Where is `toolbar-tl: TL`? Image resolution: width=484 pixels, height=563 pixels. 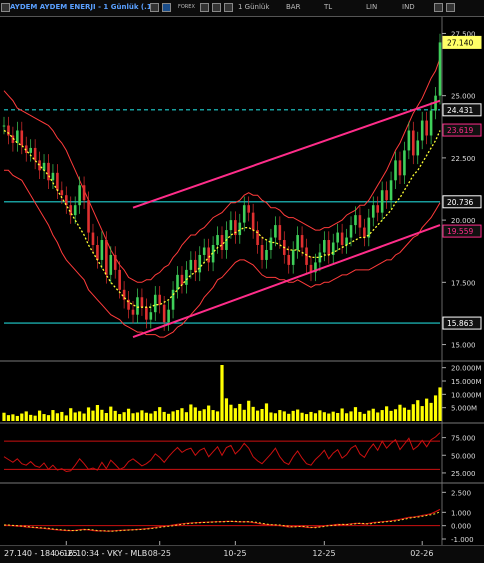 toolbar-tl: TL is located at coordinates (328, 7).